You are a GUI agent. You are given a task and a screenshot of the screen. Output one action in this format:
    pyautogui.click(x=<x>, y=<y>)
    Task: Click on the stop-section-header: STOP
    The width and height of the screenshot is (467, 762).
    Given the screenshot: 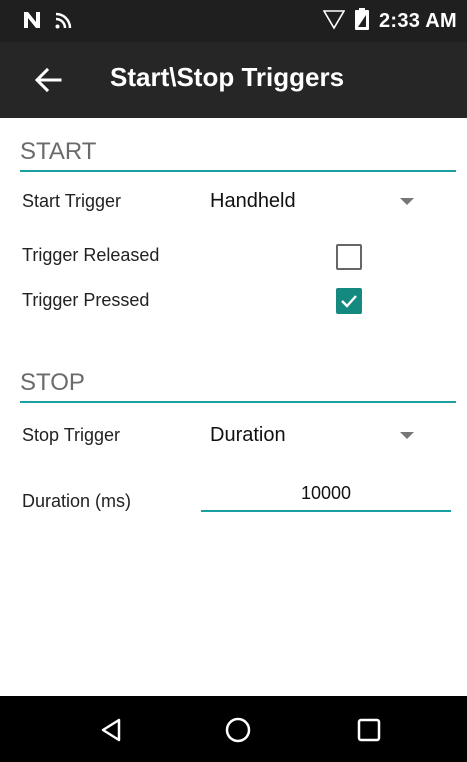 What is the action you would take?
    pyautogui.click(x=238, y=386)
    